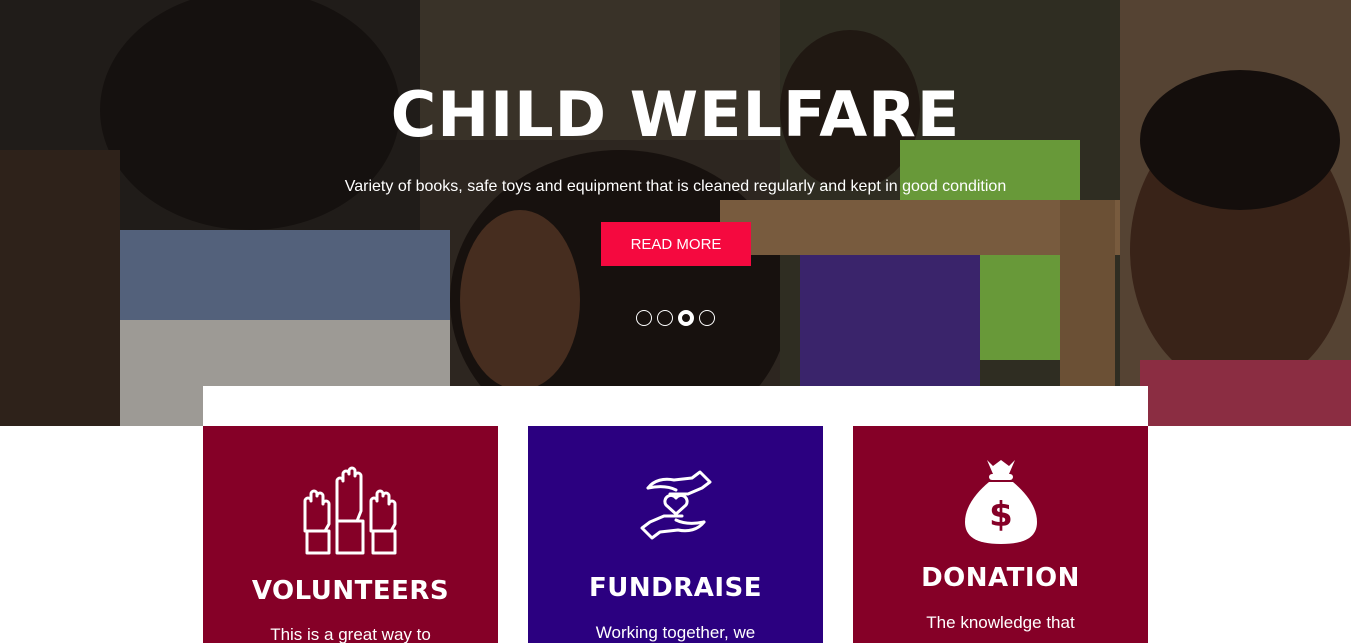  I want to click on money-bag-icon: $, so click(1000, 502).